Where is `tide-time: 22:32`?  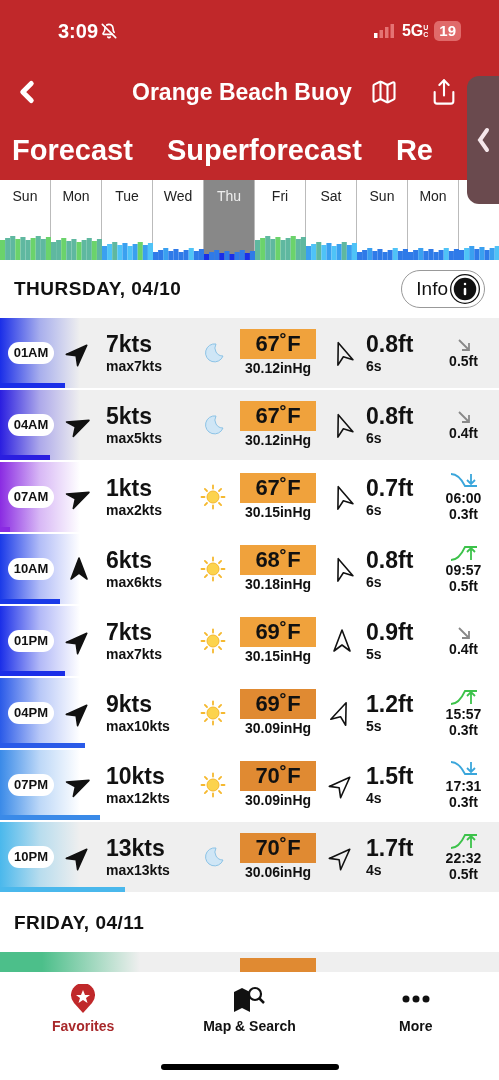 tide-time: 22:32 is located at coordinates (463, 858).